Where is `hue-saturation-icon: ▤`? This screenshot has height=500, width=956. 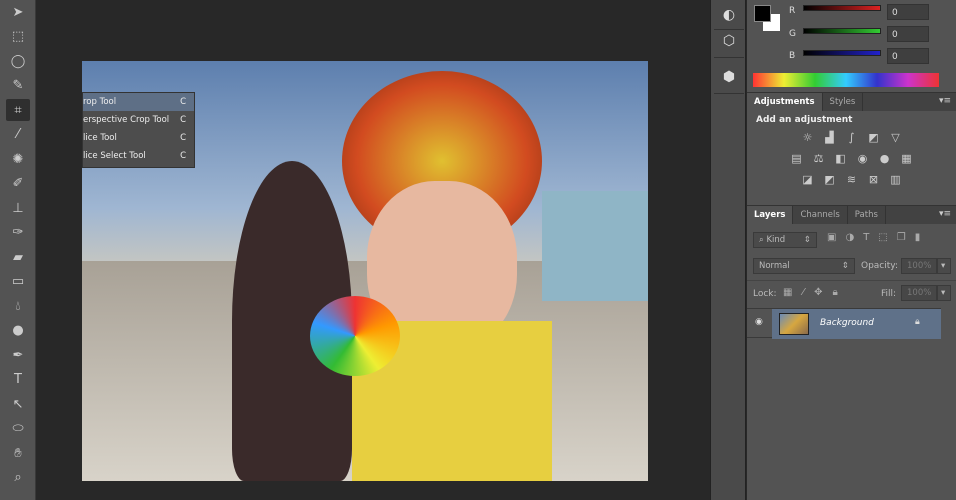 hue-saturation-icon: ▤ is located at coordinates (797, 158).